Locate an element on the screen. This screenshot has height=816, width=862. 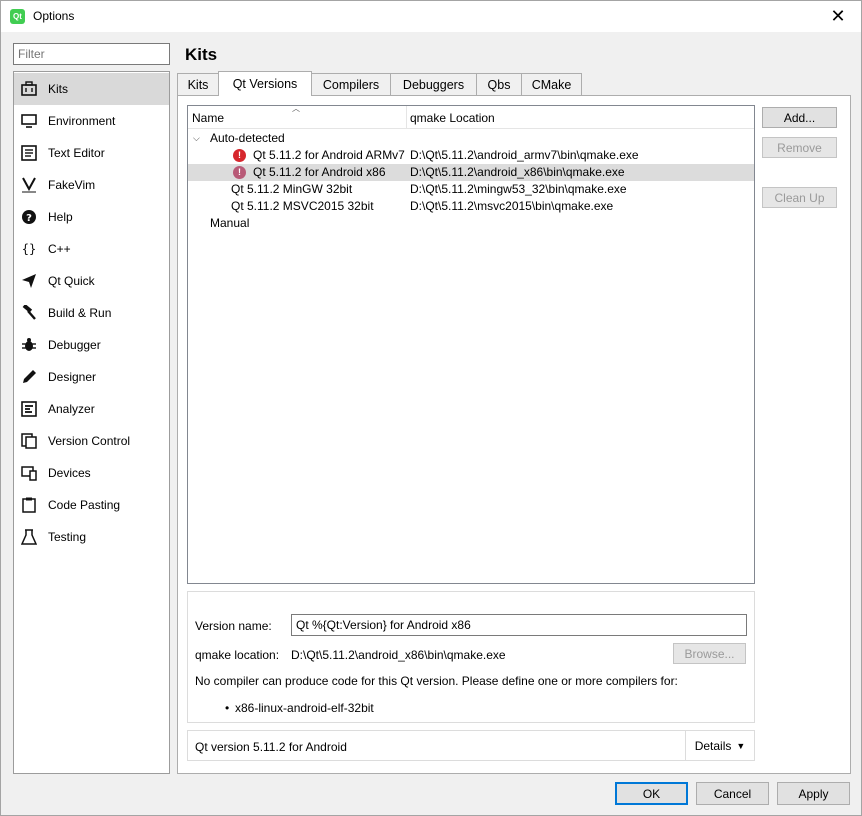
sidebar-item-label: FakeVim is located at coordinates (72, 185).